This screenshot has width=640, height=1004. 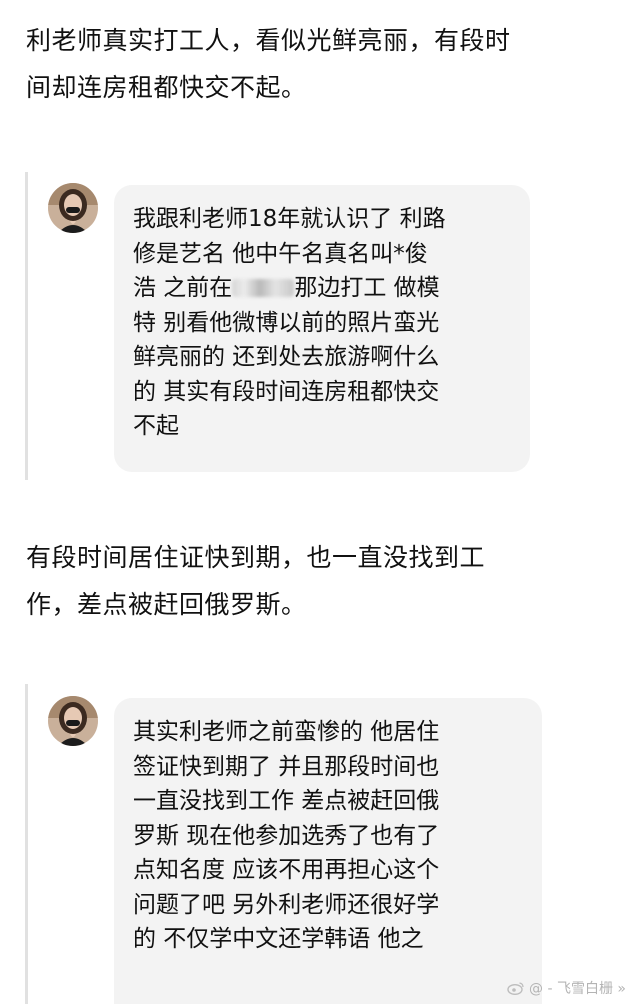 I want to click on watermark-handle: @ - 飞雪白栅 », so click(x=577, y=989).